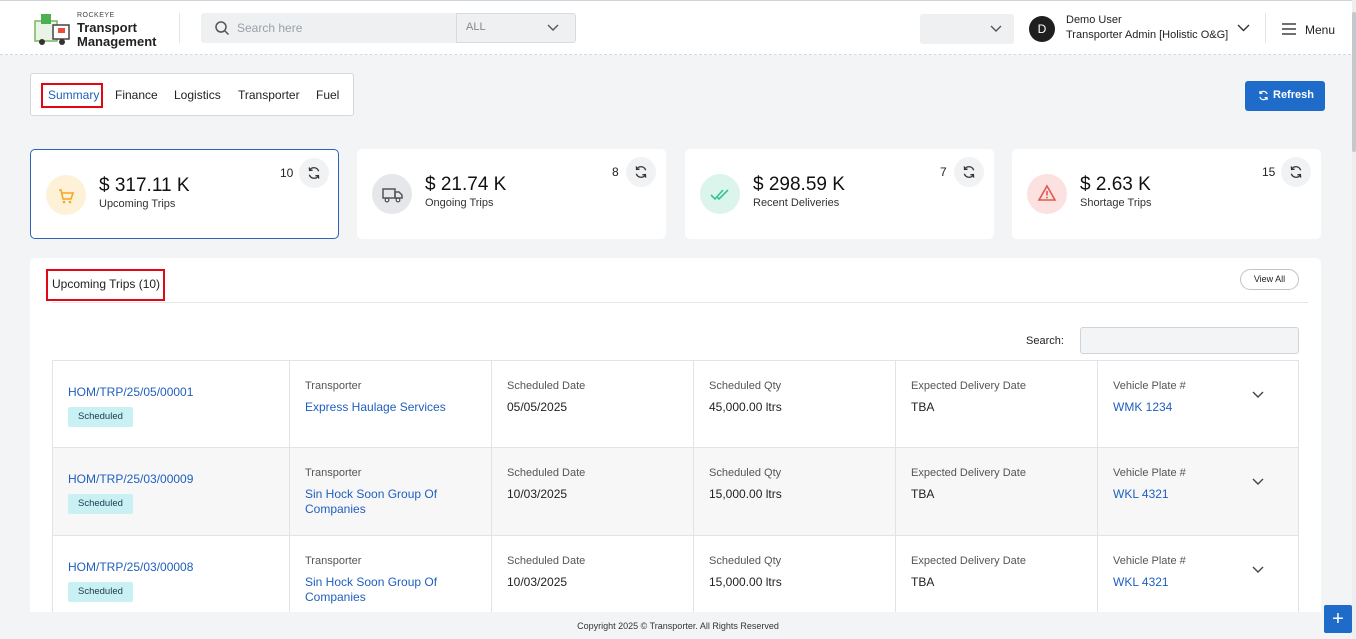  What do you see at coordinates (511, 194) in the screenshot?
I see `card-ongoing-trips: $ 21.74 K Ongoing Trips 8` at bounding box center [511, 194].